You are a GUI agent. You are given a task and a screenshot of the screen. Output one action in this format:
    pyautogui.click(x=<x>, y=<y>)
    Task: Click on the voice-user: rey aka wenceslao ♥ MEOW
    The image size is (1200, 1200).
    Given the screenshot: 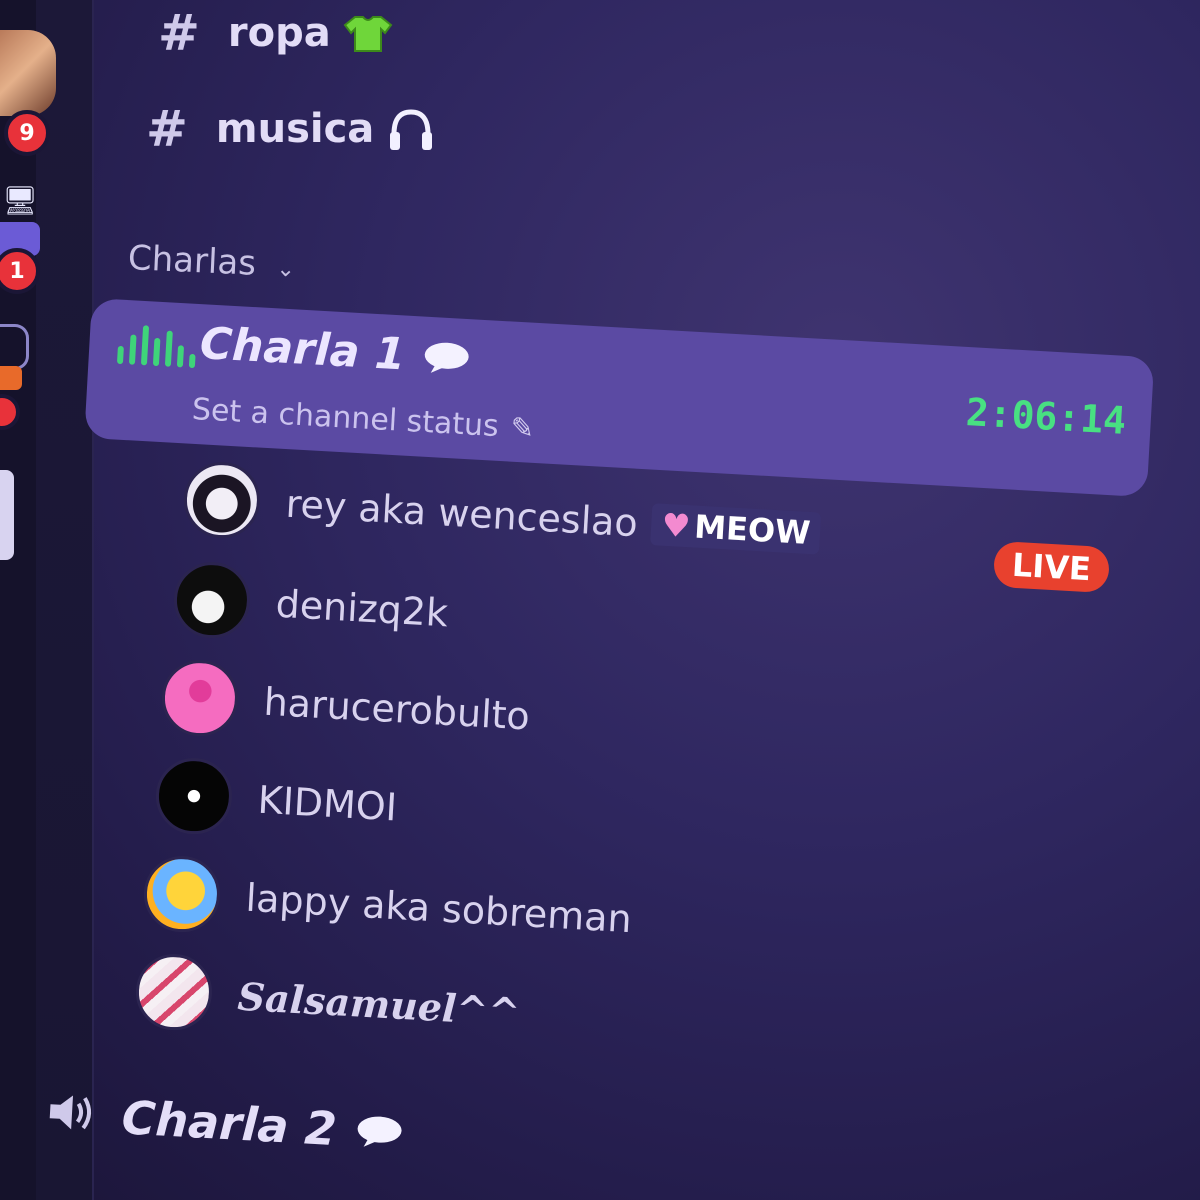 What is the action you would take?
    pyautogui.click(x=502, y=515)
    